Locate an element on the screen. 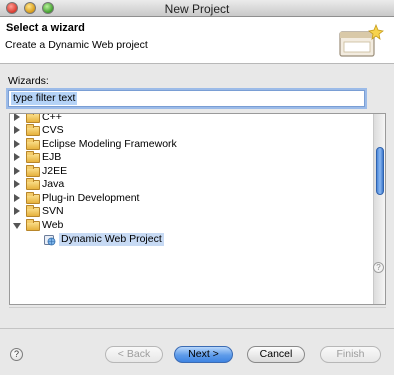 This screenshot has width=394, height=375. button-bar: ? < Back Next > Cancel Finish is located at coordinates (197, 351).